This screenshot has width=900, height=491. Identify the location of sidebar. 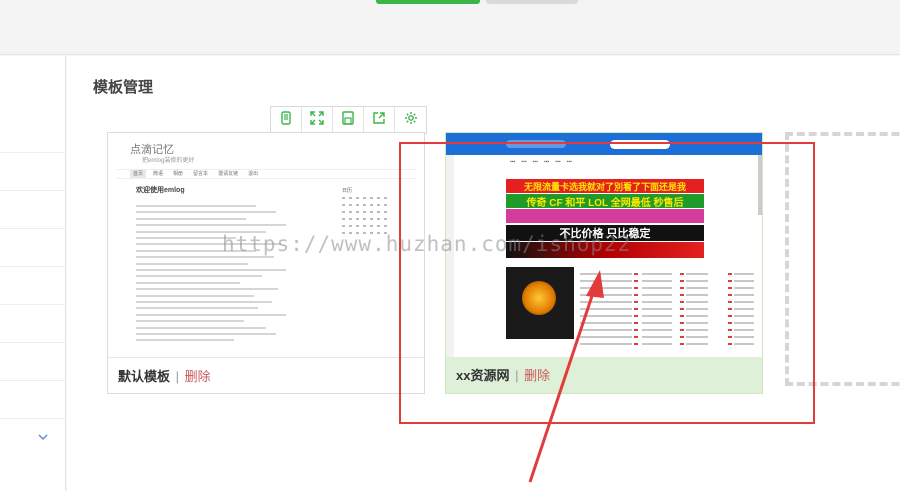
(33, 273).